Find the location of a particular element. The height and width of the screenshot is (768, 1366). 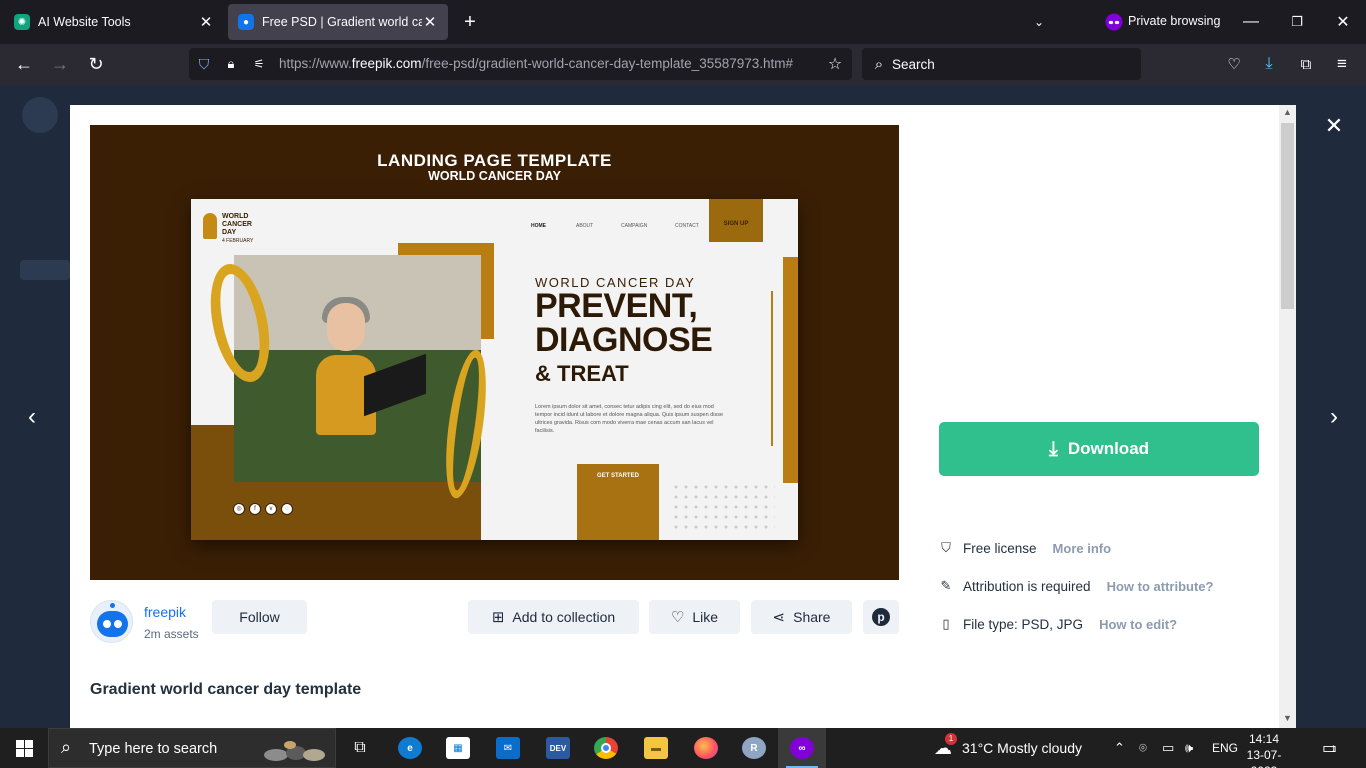

network-icon: ▭ is located at coordinates (1168, 748).